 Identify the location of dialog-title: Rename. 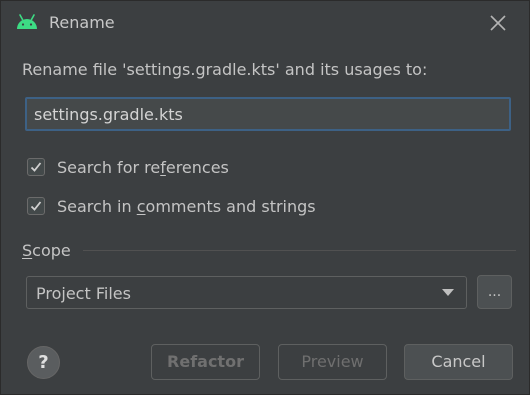
(82, 22).